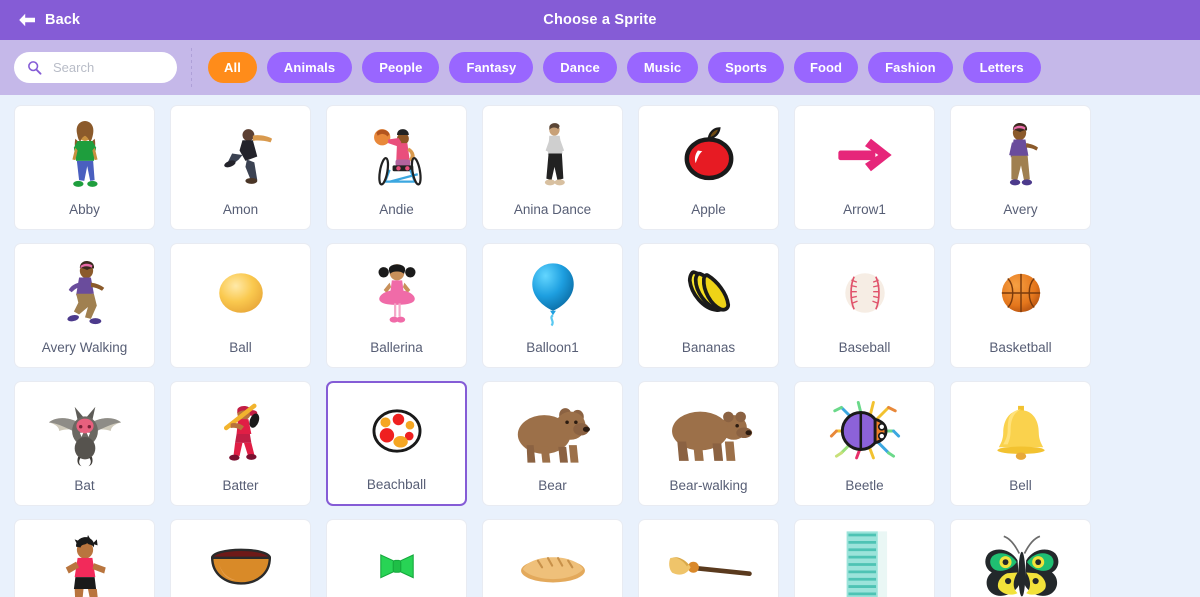  What do you see at coordinates (708, 152) in the screenshot?
I see `sprite-apple-icon` at bounding box center [708, 152].